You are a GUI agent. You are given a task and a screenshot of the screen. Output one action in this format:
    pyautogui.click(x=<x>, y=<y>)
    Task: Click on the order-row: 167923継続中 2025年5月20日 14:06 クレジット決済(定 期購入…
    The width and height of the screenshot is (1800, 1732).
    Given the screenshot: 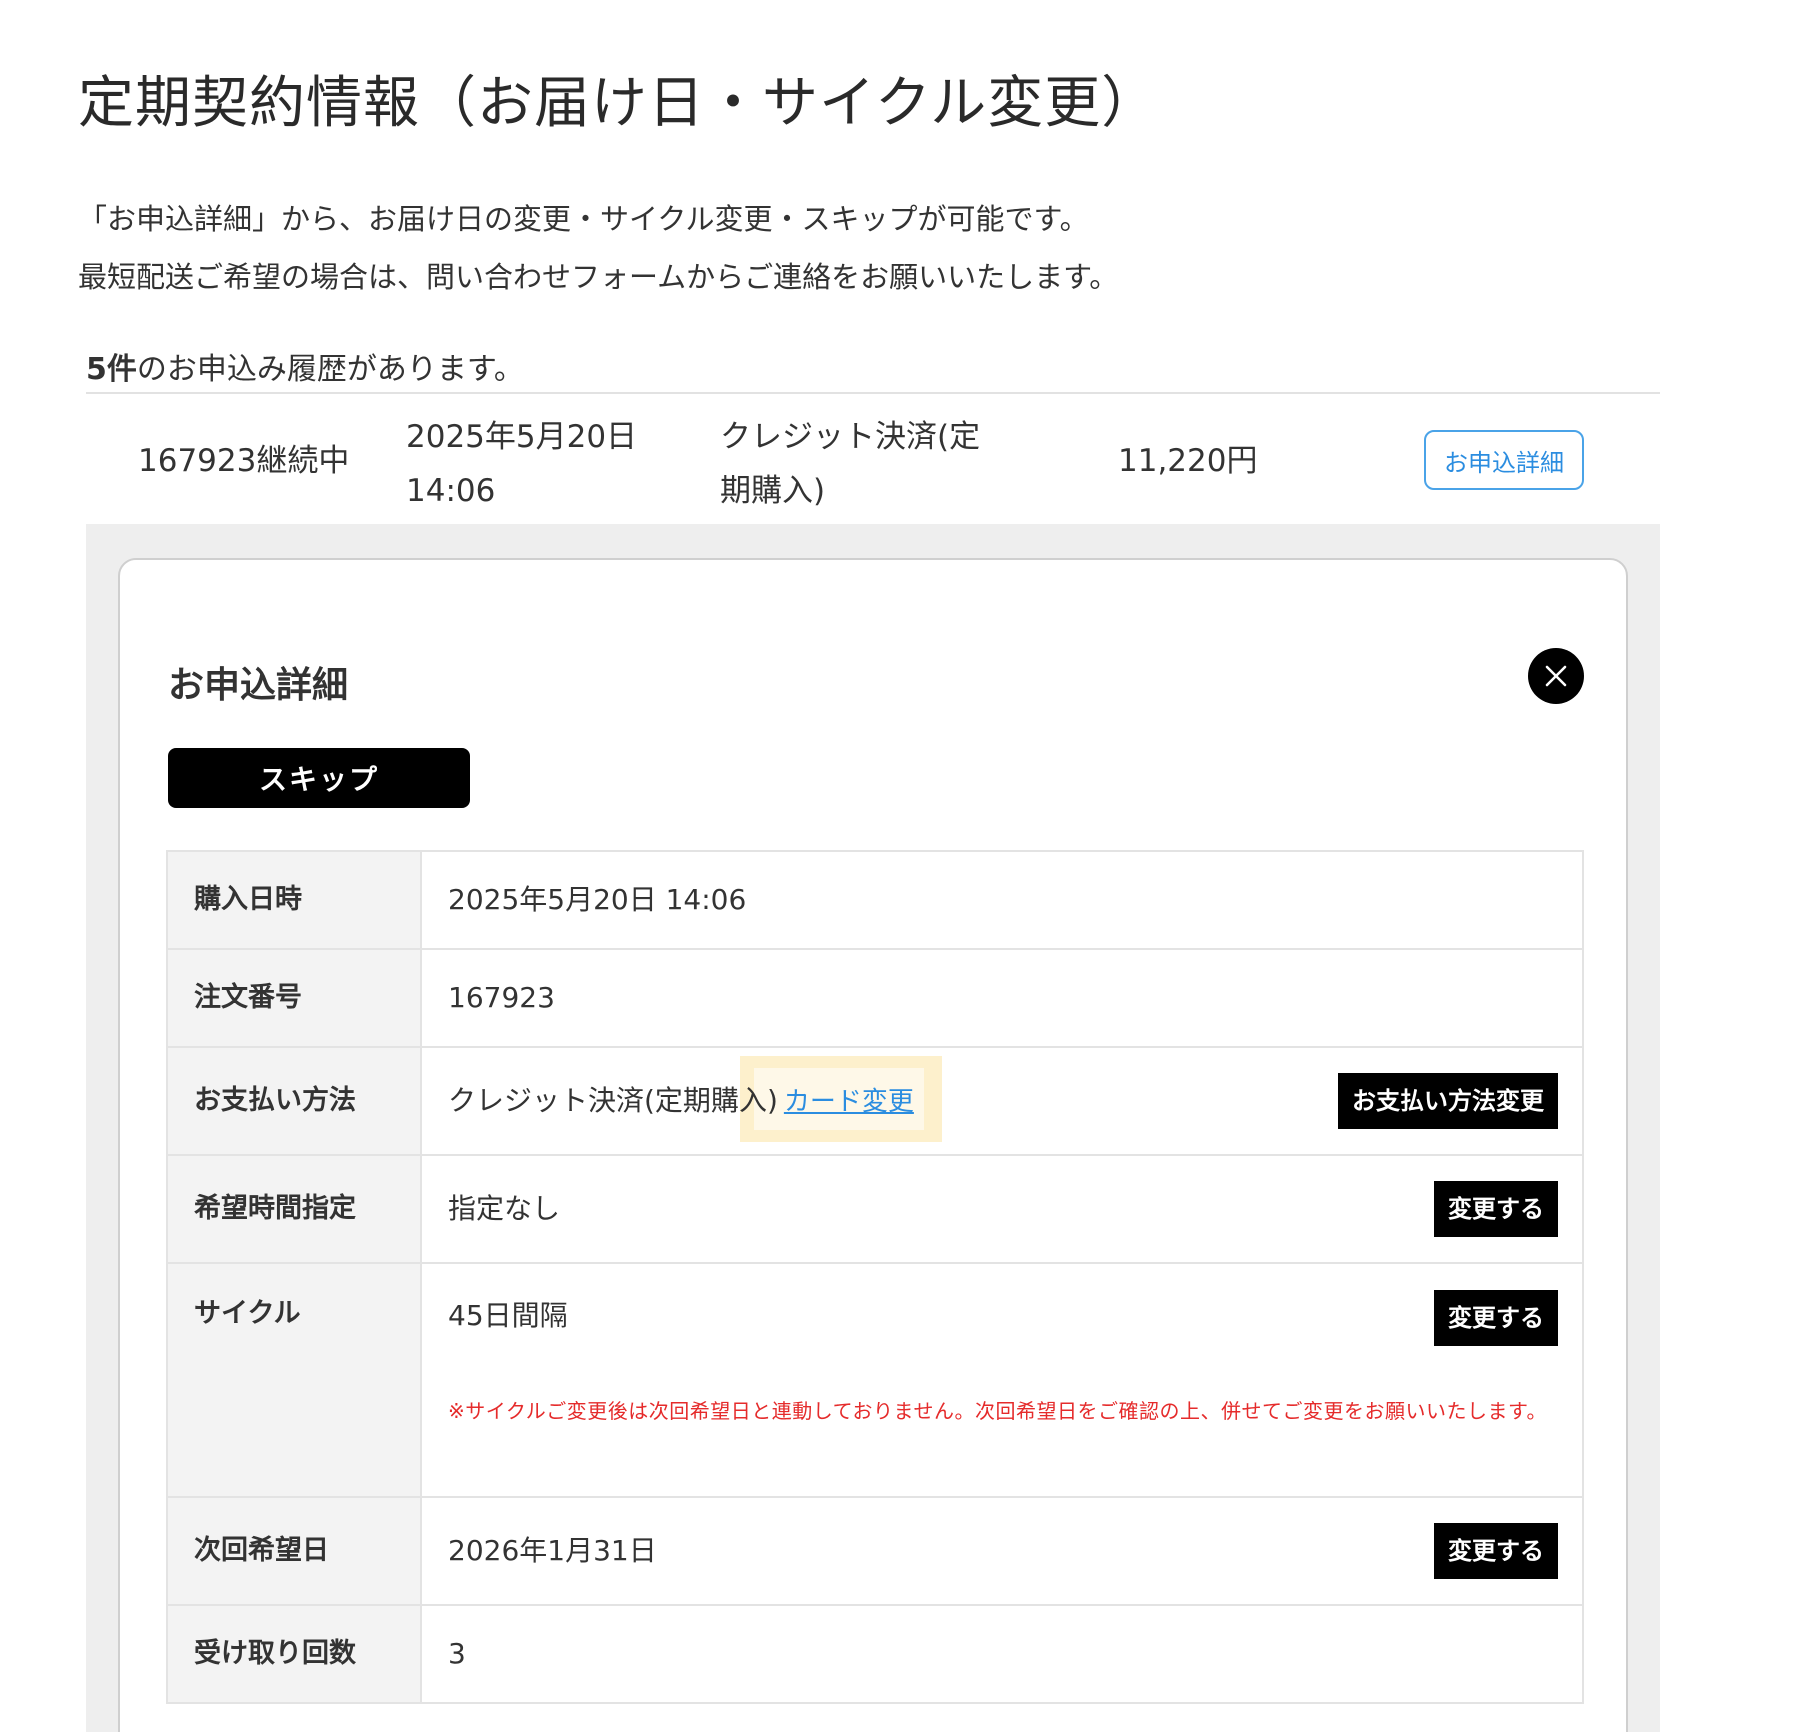 What is the action you would take?
    pyautogui.click(x=873, y=460)
    